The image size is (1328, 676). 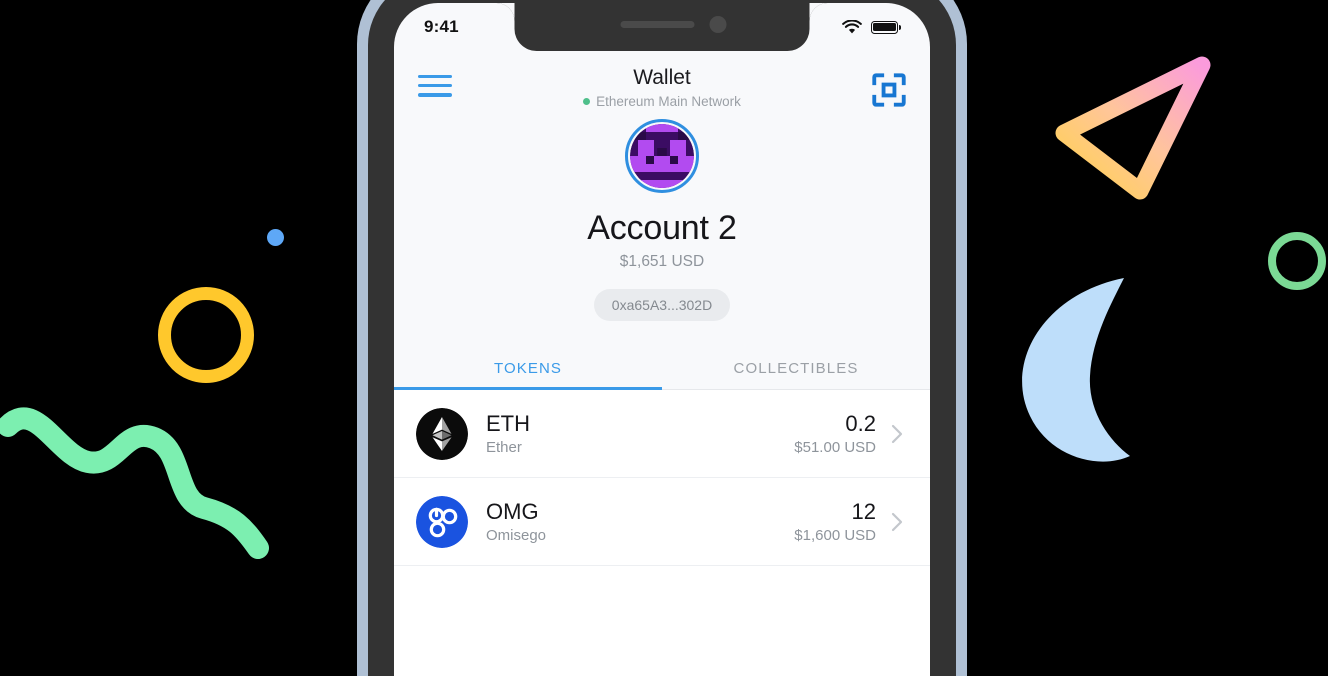 I want to click on token-meta: ETH Ether, so click(x=508, y=433).